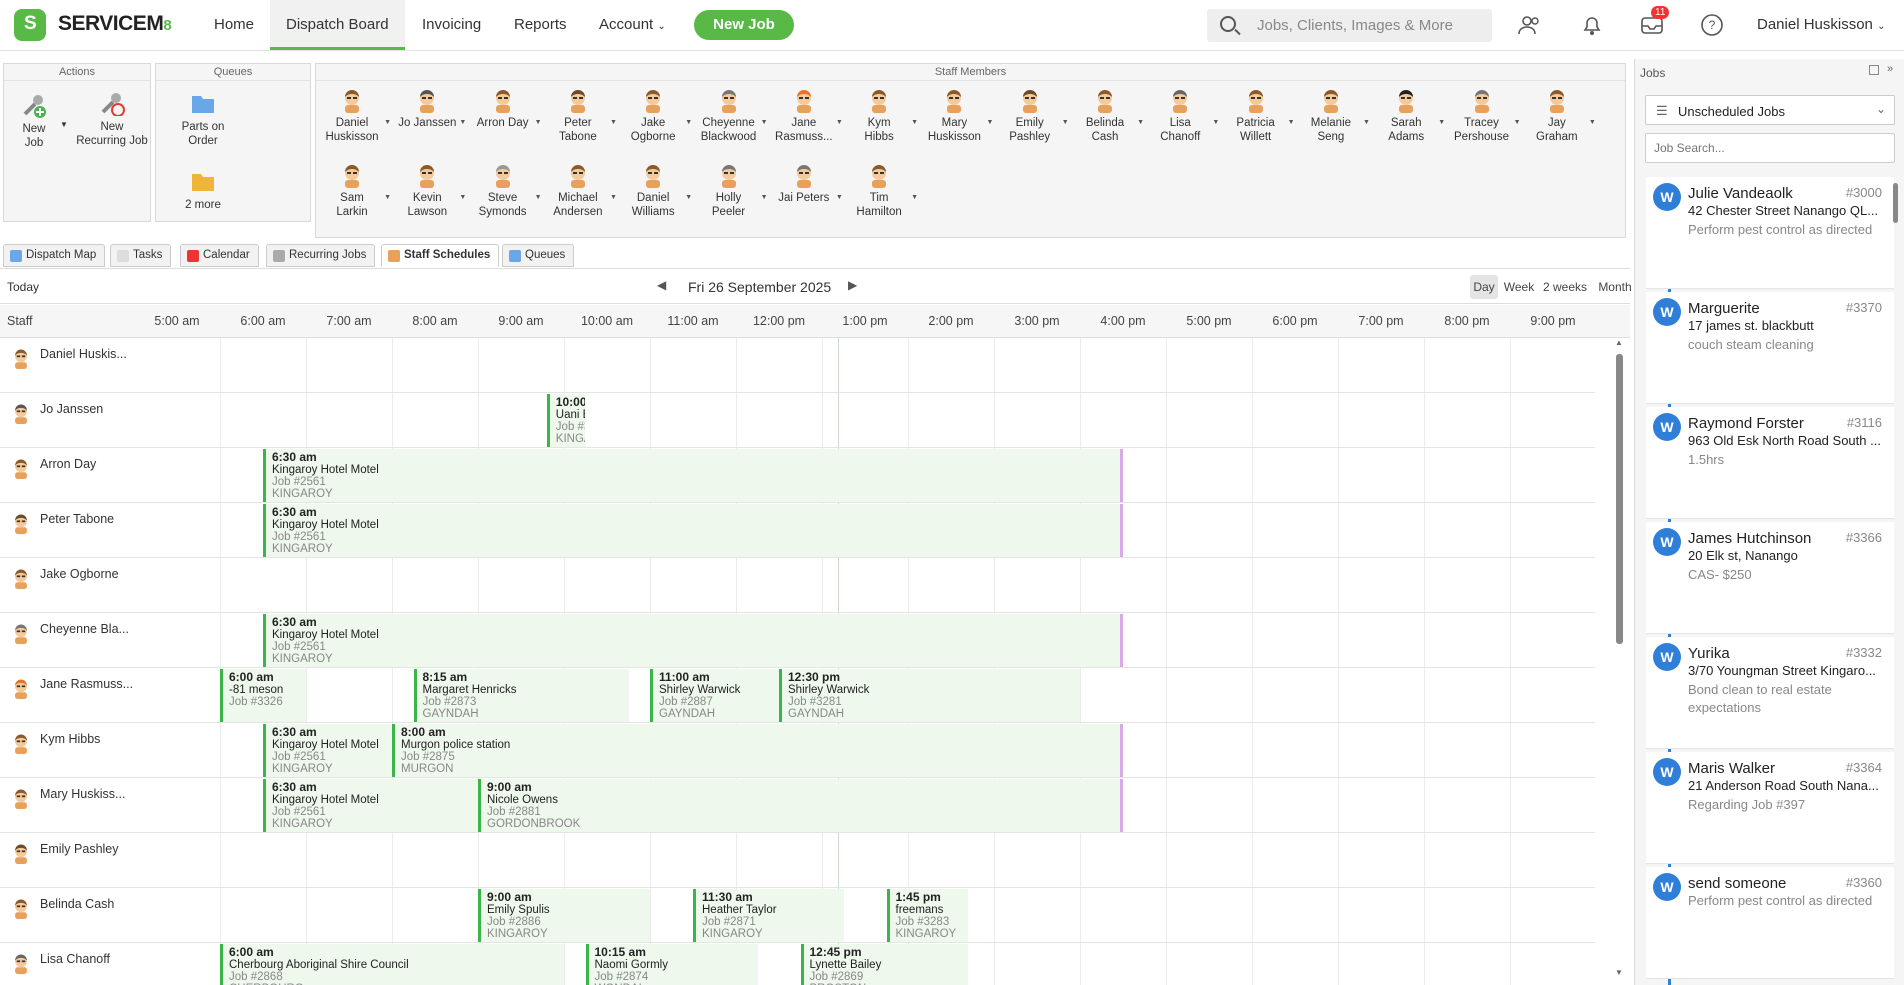 The width and height of the screenshot is (1904, 985). Describe the element at coordinates (580, 114) in the screenshot. I see `staff-member-3: Peter Tabone ▼` at that location.